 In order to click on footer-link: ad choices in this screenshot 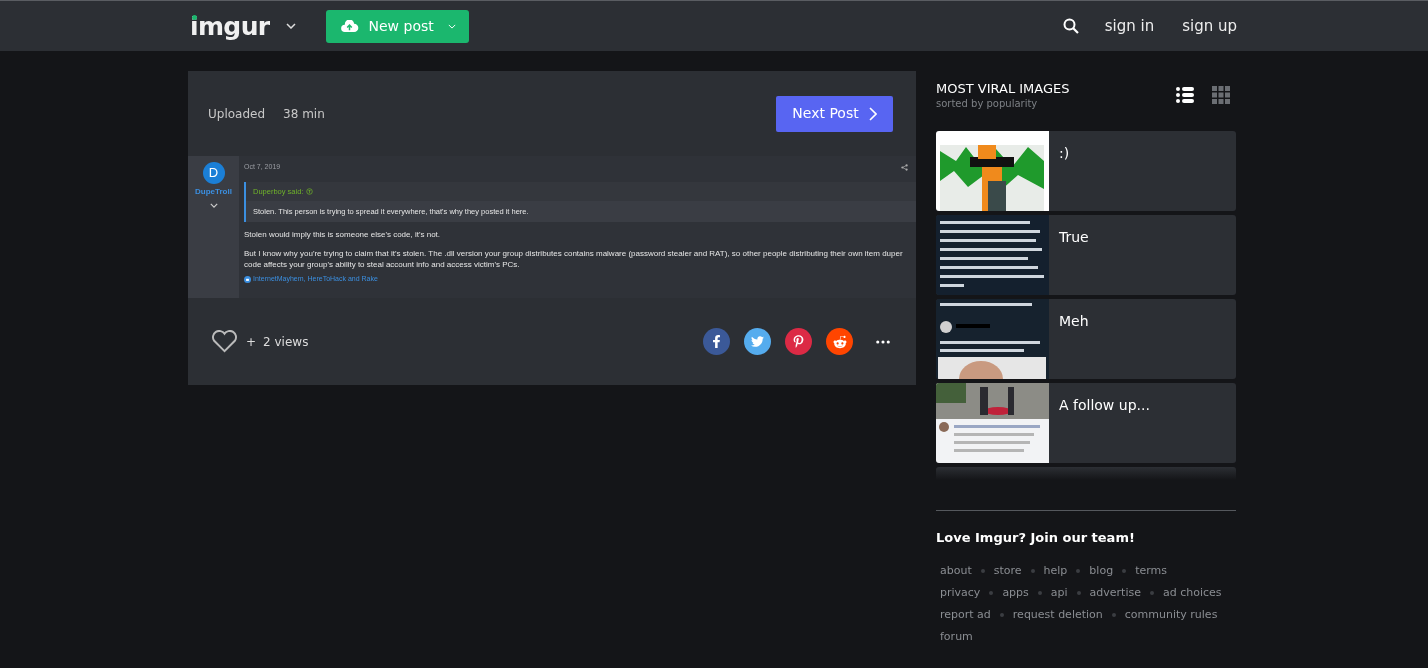, I will do `click(1192, 592)`.